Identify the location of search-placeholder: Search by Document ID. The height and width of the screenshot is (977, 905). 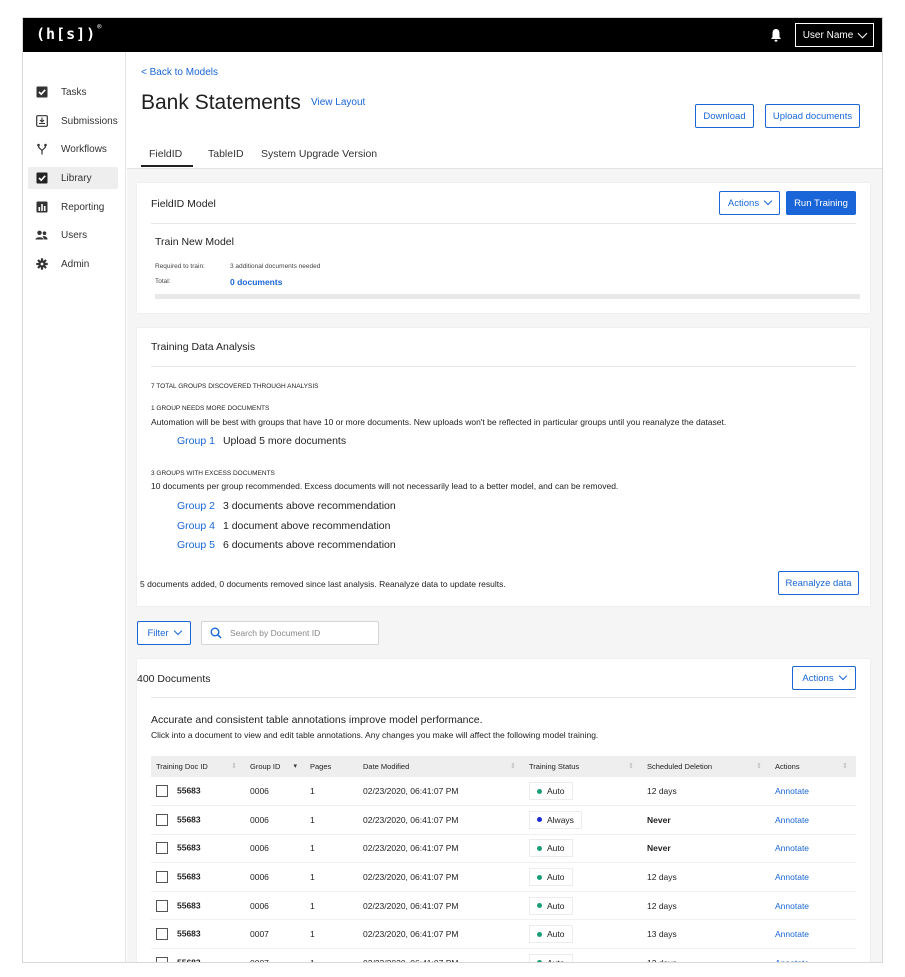
(275, 633).